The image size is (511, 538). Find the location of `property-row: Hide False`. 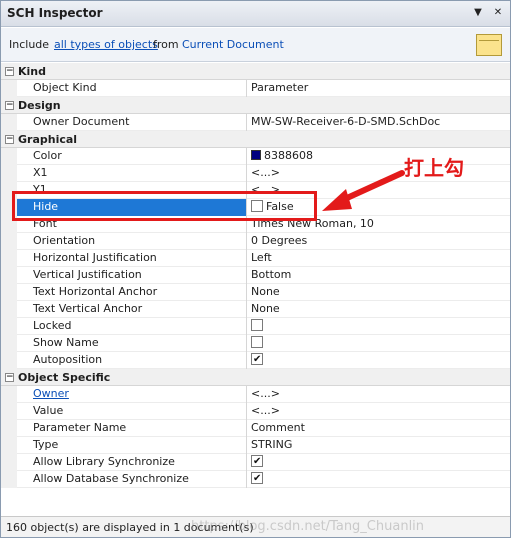

property-row: Hide False is located at coordinates (255, 207).